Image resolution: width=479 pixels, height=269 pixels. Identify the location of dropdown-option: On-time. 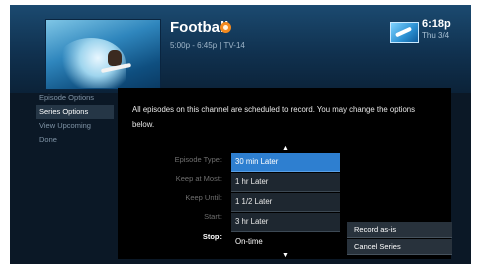
(285, 242).